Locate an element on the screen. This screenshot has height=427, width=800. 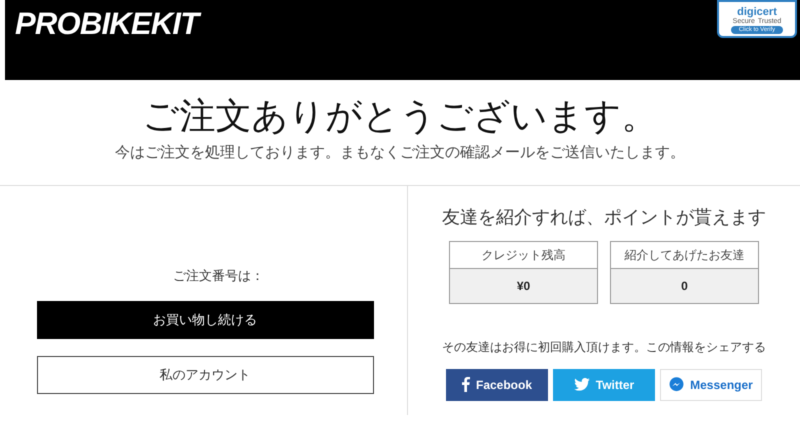
account-button: 私のアカウント is located at coordinates (205, 375).